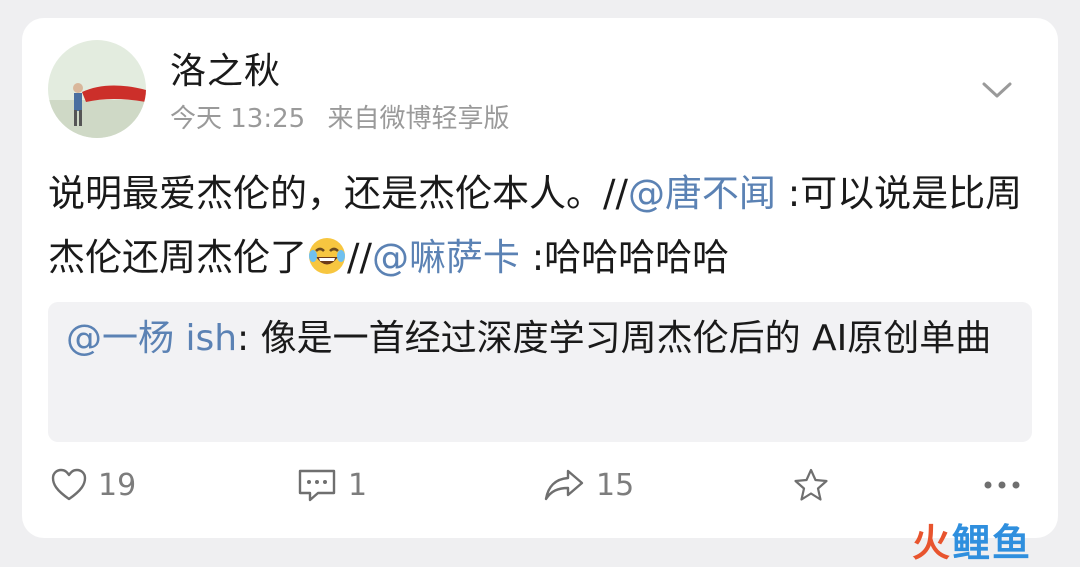 The image size is (1080, 567). What do you see at coordinates (359, 257) in the screenshot?
I see `content-text-3: //` at bounding box center [359, 257].